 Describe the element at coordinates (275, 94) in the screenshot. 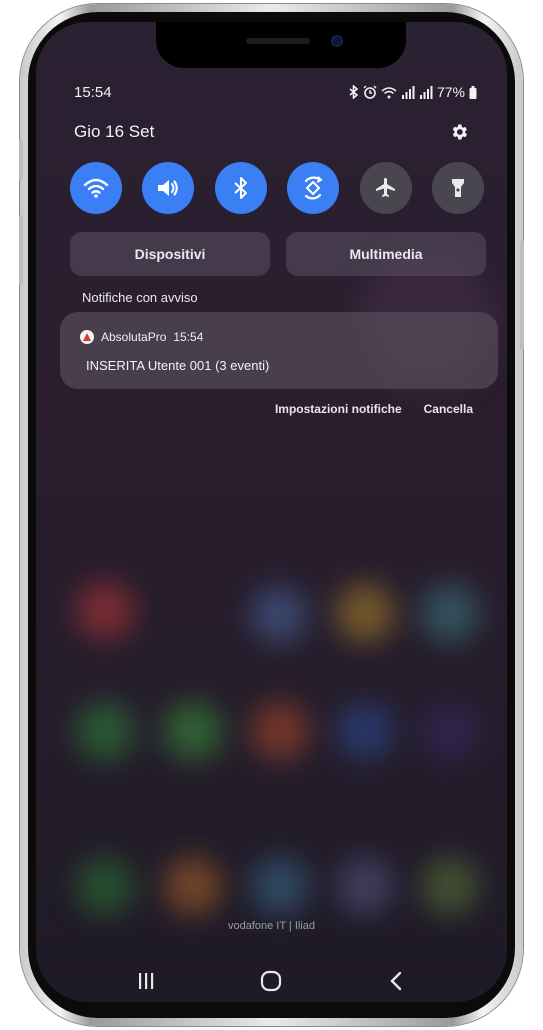

I see `status-bar: 15:54 77%` at that location.